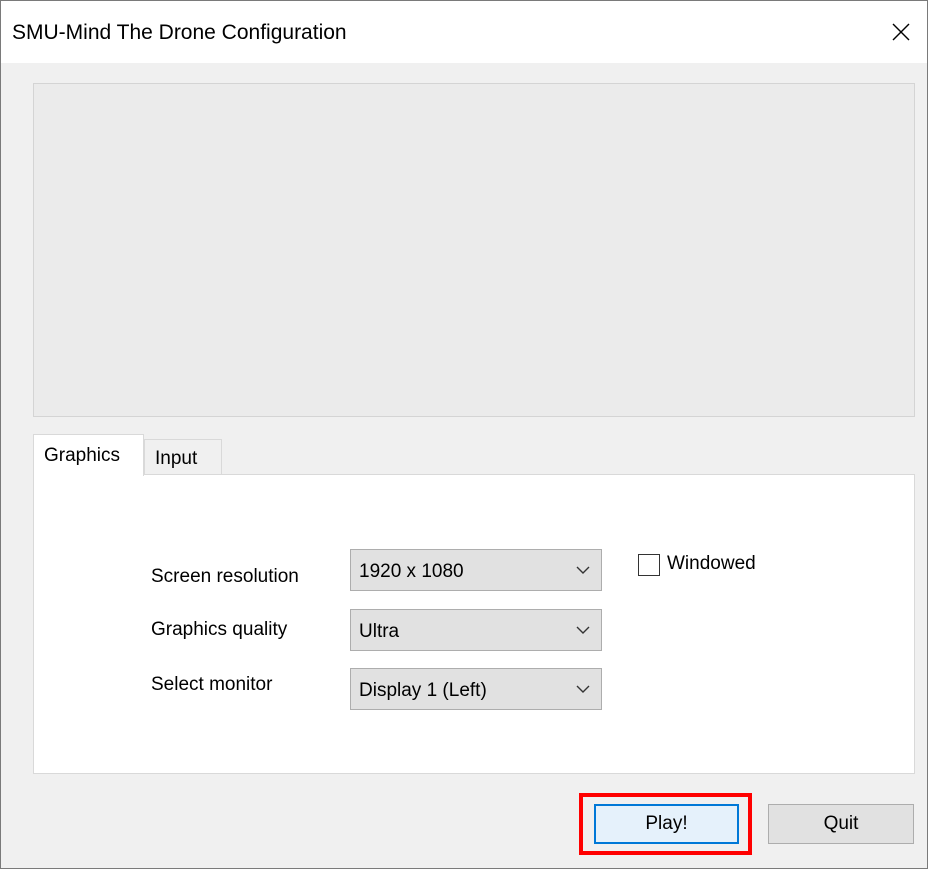 This screenshot has width=928, height=869. I want to click on screen-resolution-label: Screen resolution, so click(225, 576).